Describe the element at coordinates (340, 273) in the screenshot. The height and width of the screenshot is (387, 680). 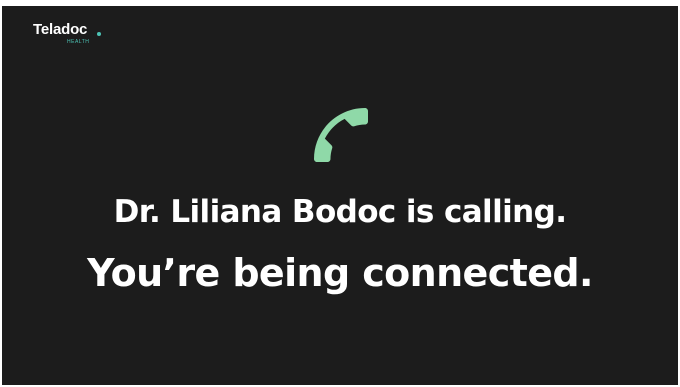
I see `connection-status: You’re being connected.` at that location.